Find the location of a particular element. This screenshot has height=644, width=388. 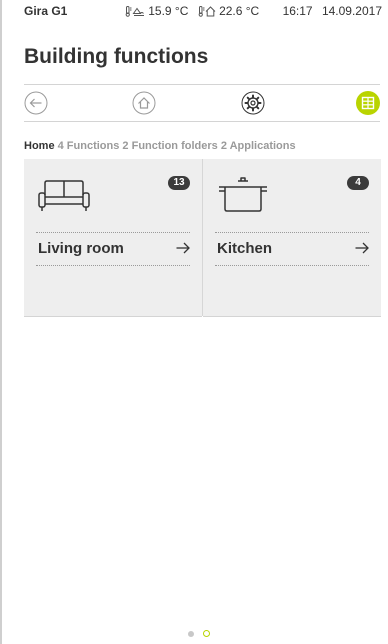

outdoor-temperature-icon is located at coordinates (136, 11).